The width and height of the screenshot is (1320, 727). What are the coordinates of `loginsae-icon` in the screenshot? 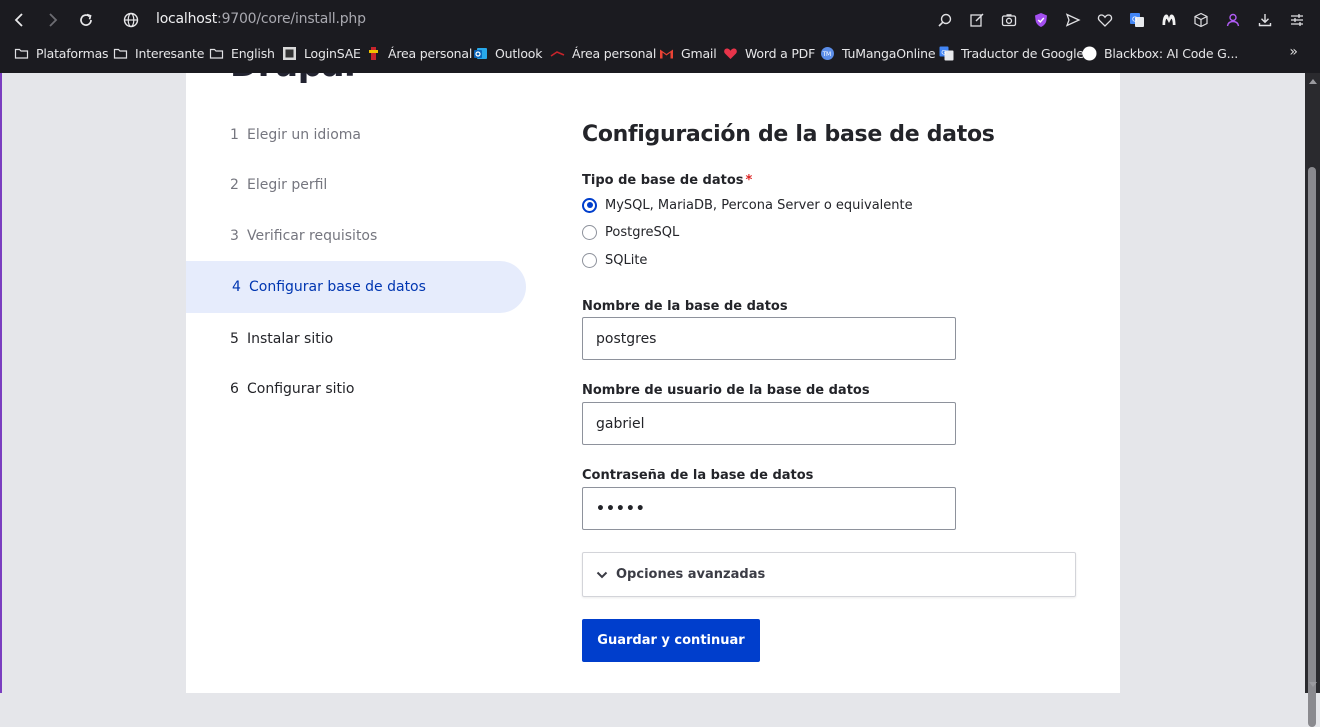 It's located at (289, 53).